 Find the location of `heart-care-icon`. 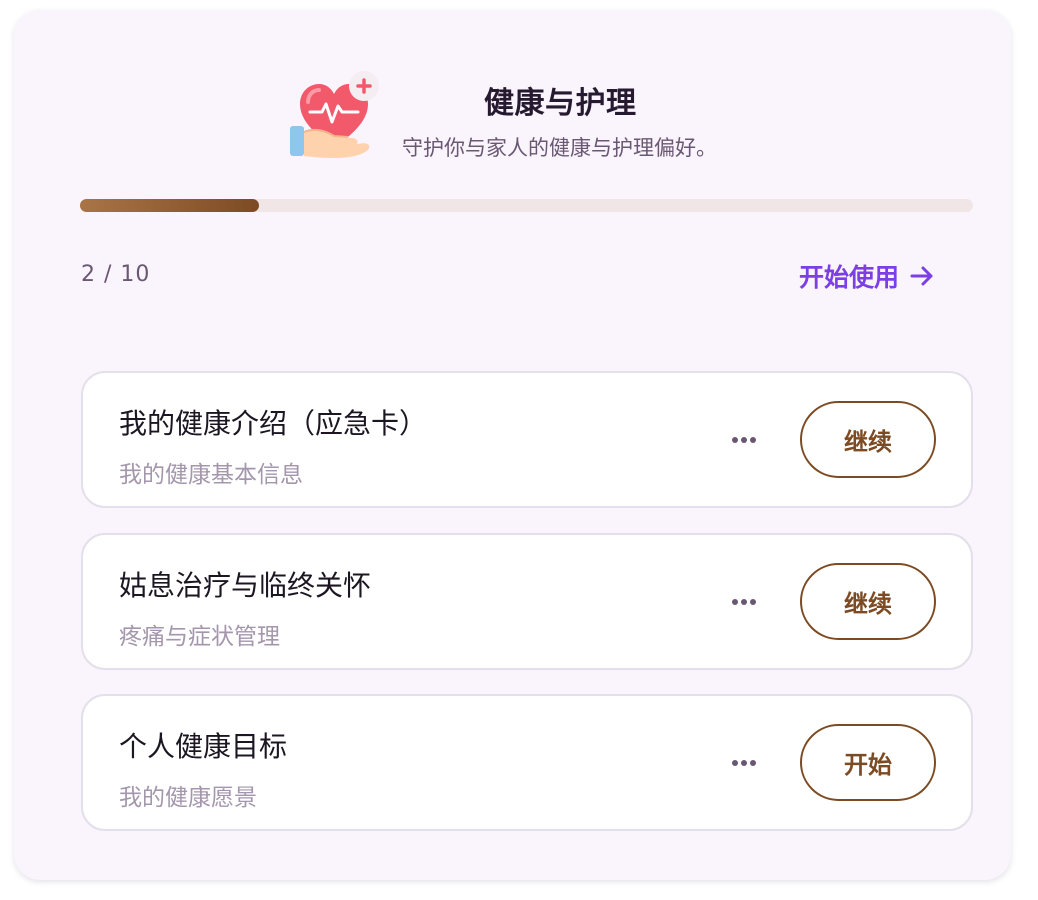

heart-care-icon is located at coordinates (334, 116).